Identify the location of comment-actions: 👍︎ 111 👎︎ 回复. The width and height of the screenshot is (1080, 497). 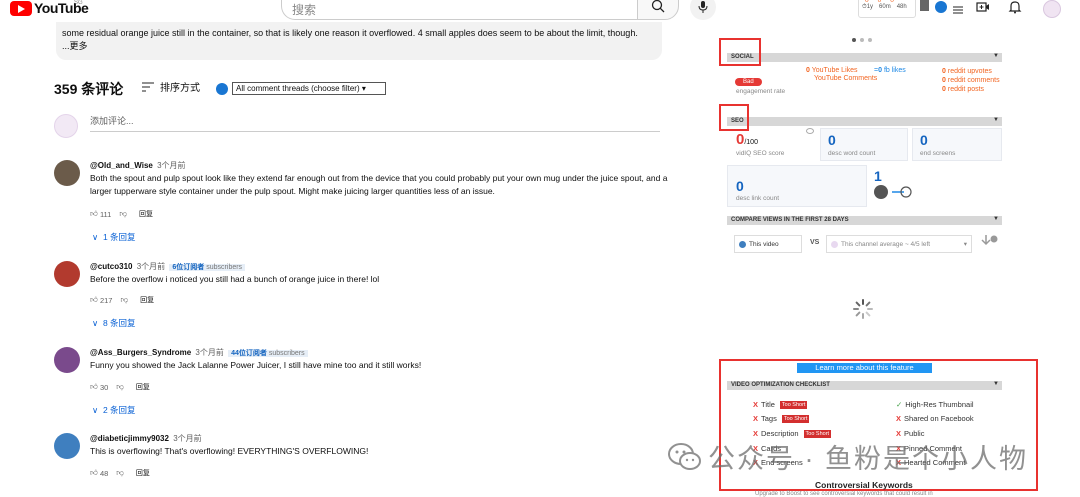
(121, 214).